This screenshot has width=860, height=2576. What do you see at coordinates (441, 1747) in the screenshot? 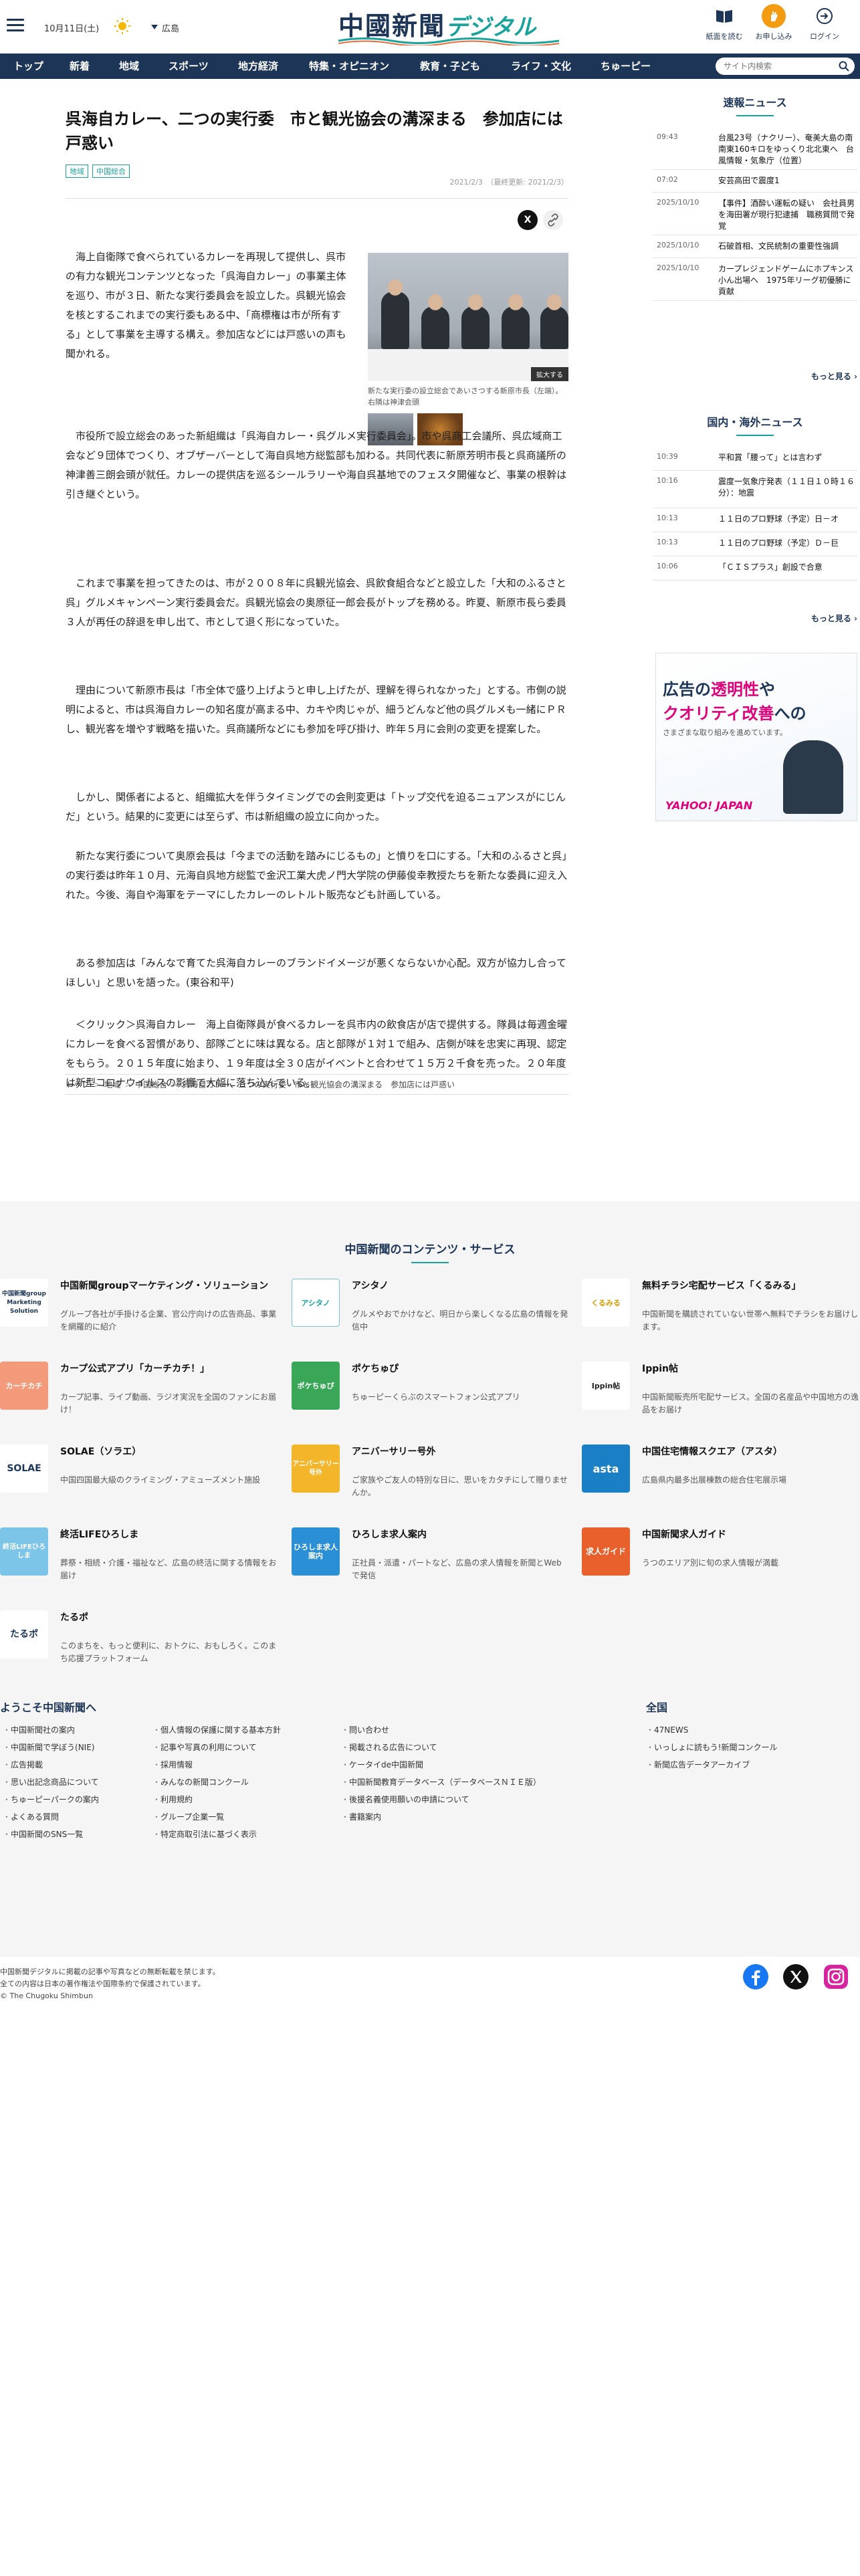
I see `footer-link: 掲載される広告について` at bounding box center [441, 1747].